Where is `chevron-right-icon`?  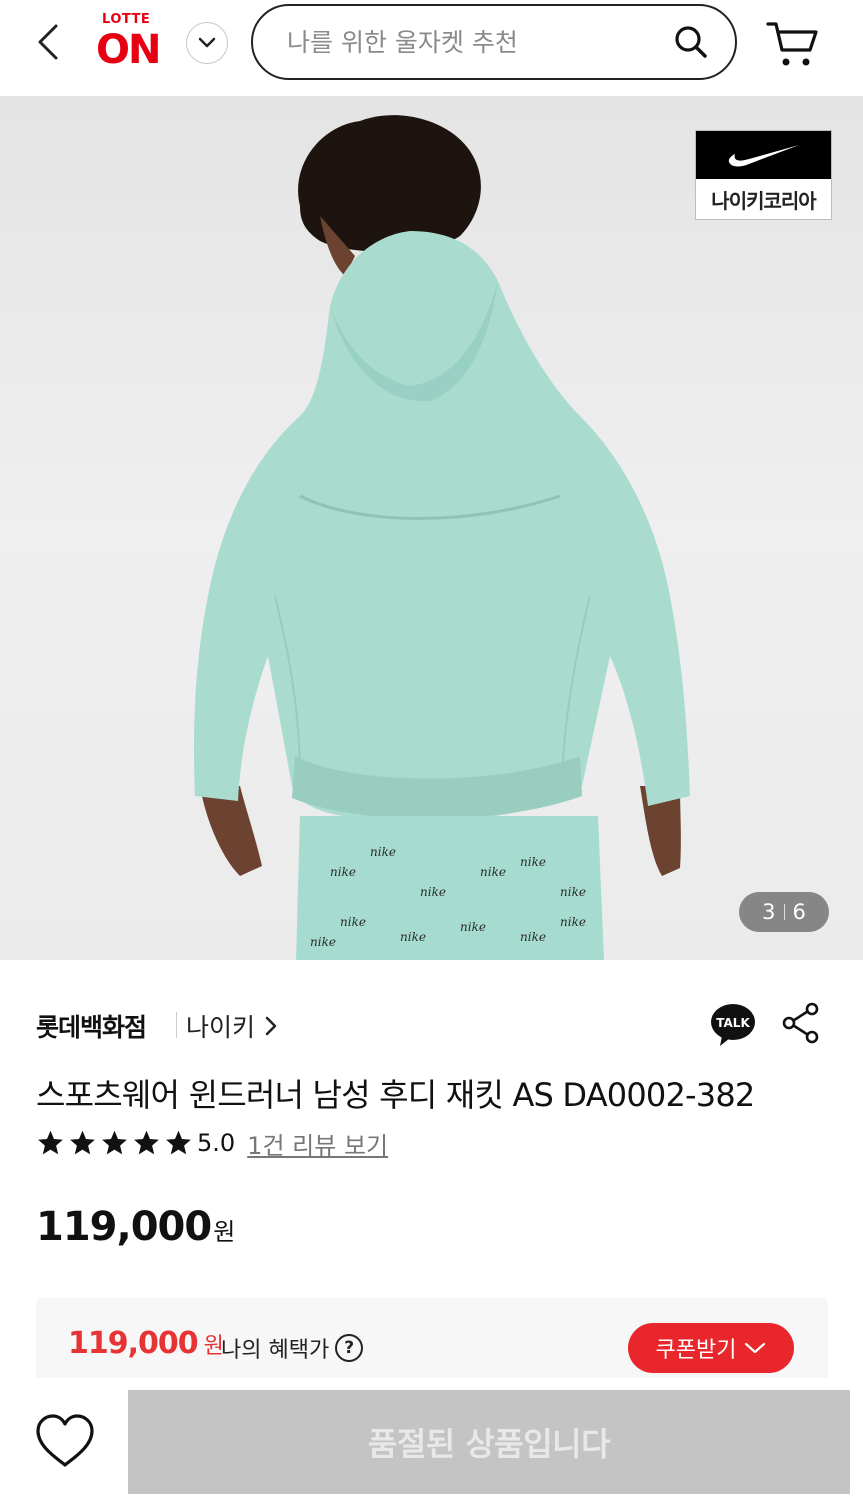
chevron-right-icon is located at coordinates (271, 1026).